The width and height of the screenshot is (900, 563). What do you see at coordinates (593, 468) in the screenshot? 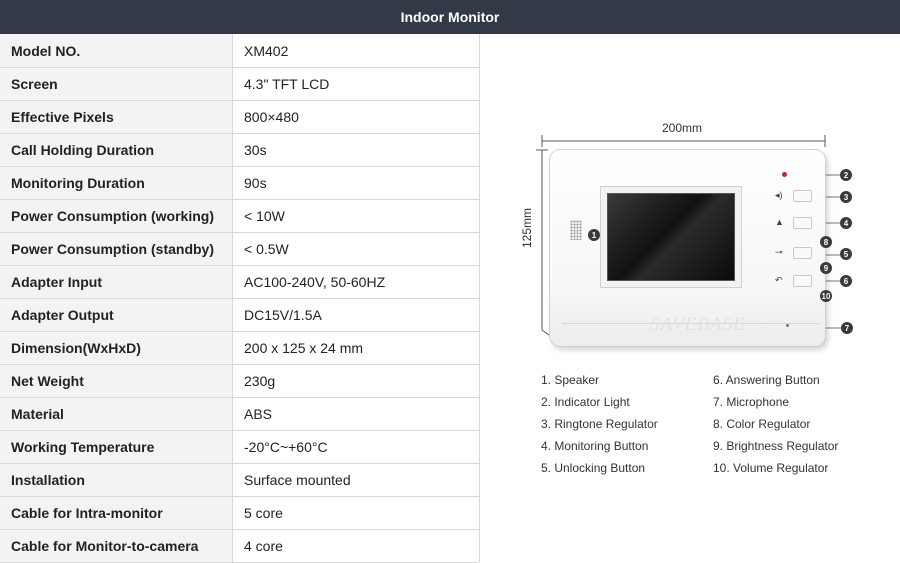
I see `legend-item: 5. Unlocking Button` at bounding box center [593, 468].